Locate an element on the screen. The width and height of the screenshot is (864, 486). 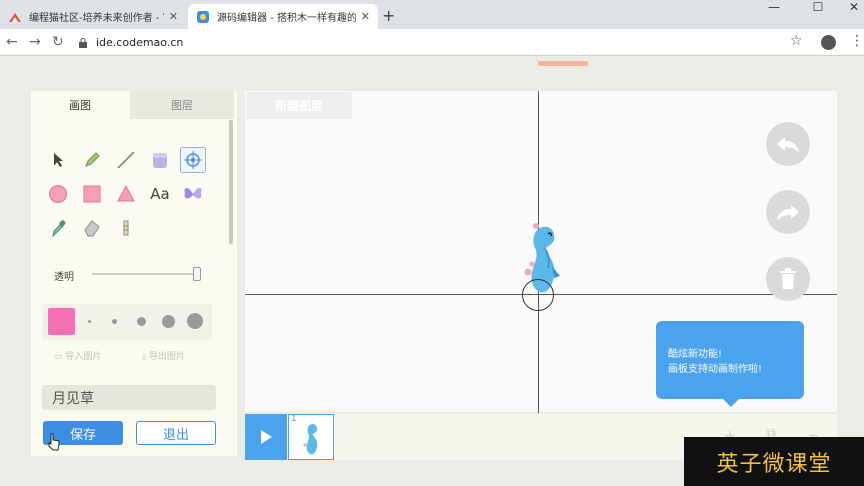
ellipse-icon is located at coordinates (58, 194).